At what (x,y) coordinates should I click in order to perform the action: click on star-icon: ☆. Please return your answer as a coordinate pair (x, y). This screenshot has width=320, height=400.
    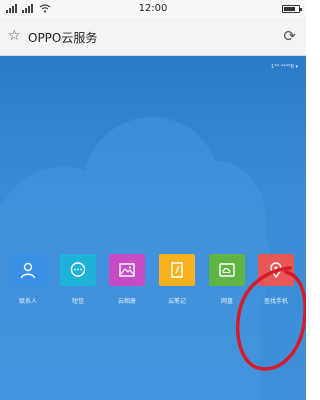
    Looking at the image, I should click on (14, 36).